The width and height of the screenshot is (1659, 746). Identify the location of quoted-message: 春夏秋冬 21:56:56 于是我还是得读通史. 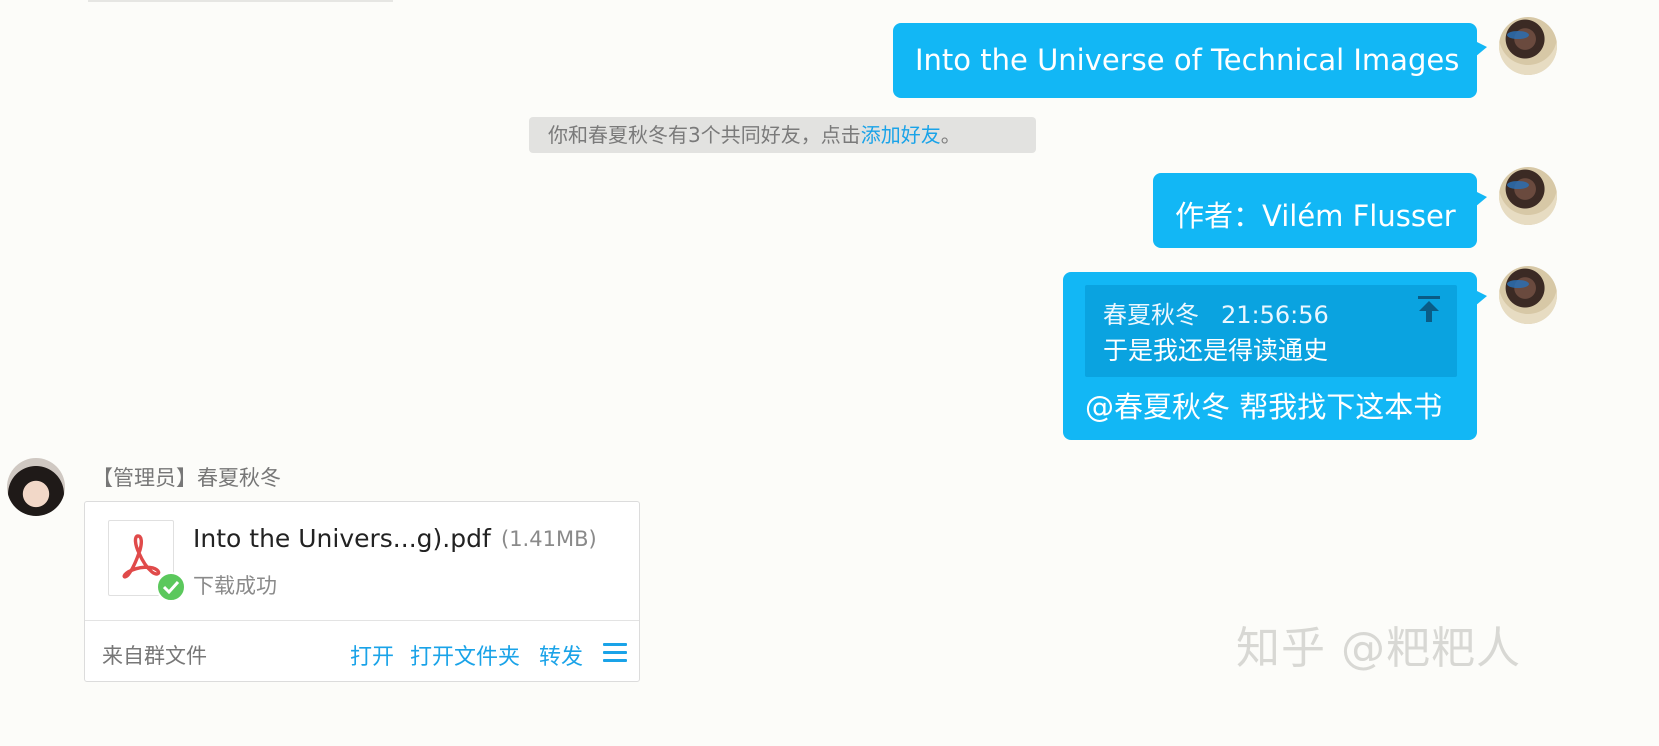
(1271, 331).